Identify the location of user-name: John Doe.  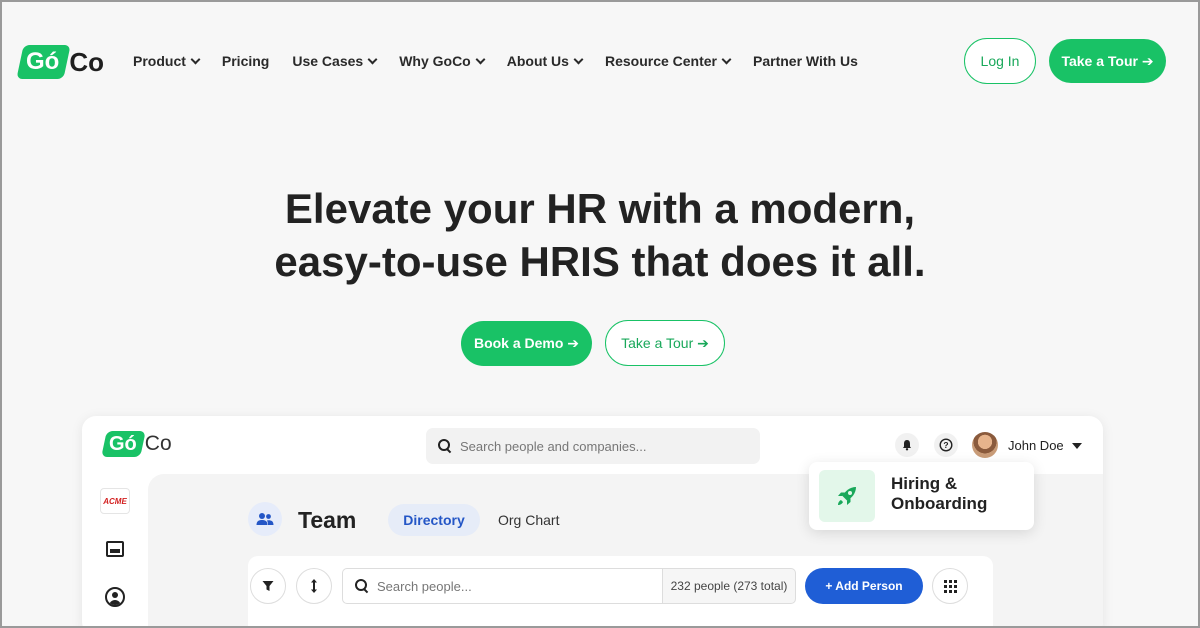
(1036, 445).